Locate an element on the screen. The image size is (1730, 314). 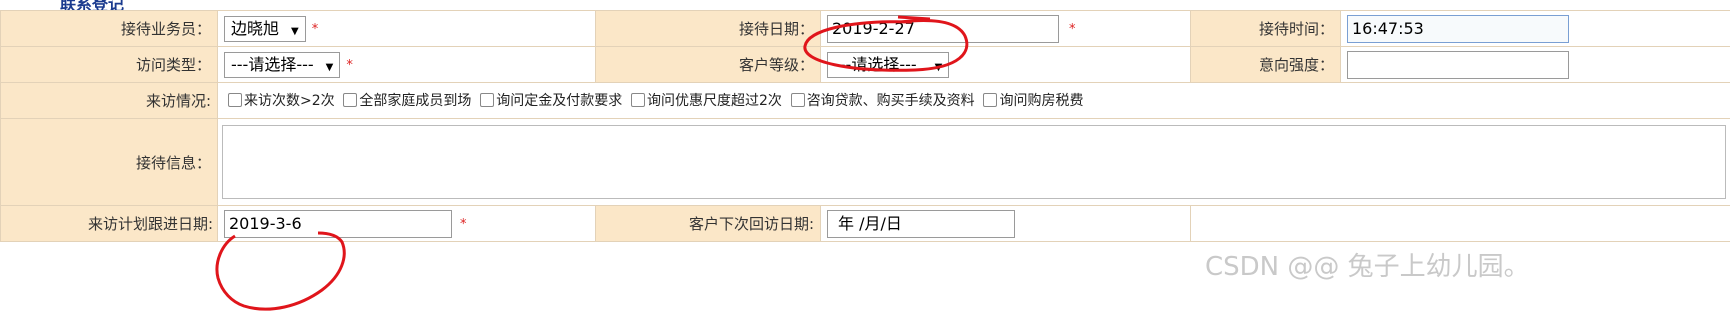
checkbox-label: 来访次数>2次 is located at coordinates (289, 101).